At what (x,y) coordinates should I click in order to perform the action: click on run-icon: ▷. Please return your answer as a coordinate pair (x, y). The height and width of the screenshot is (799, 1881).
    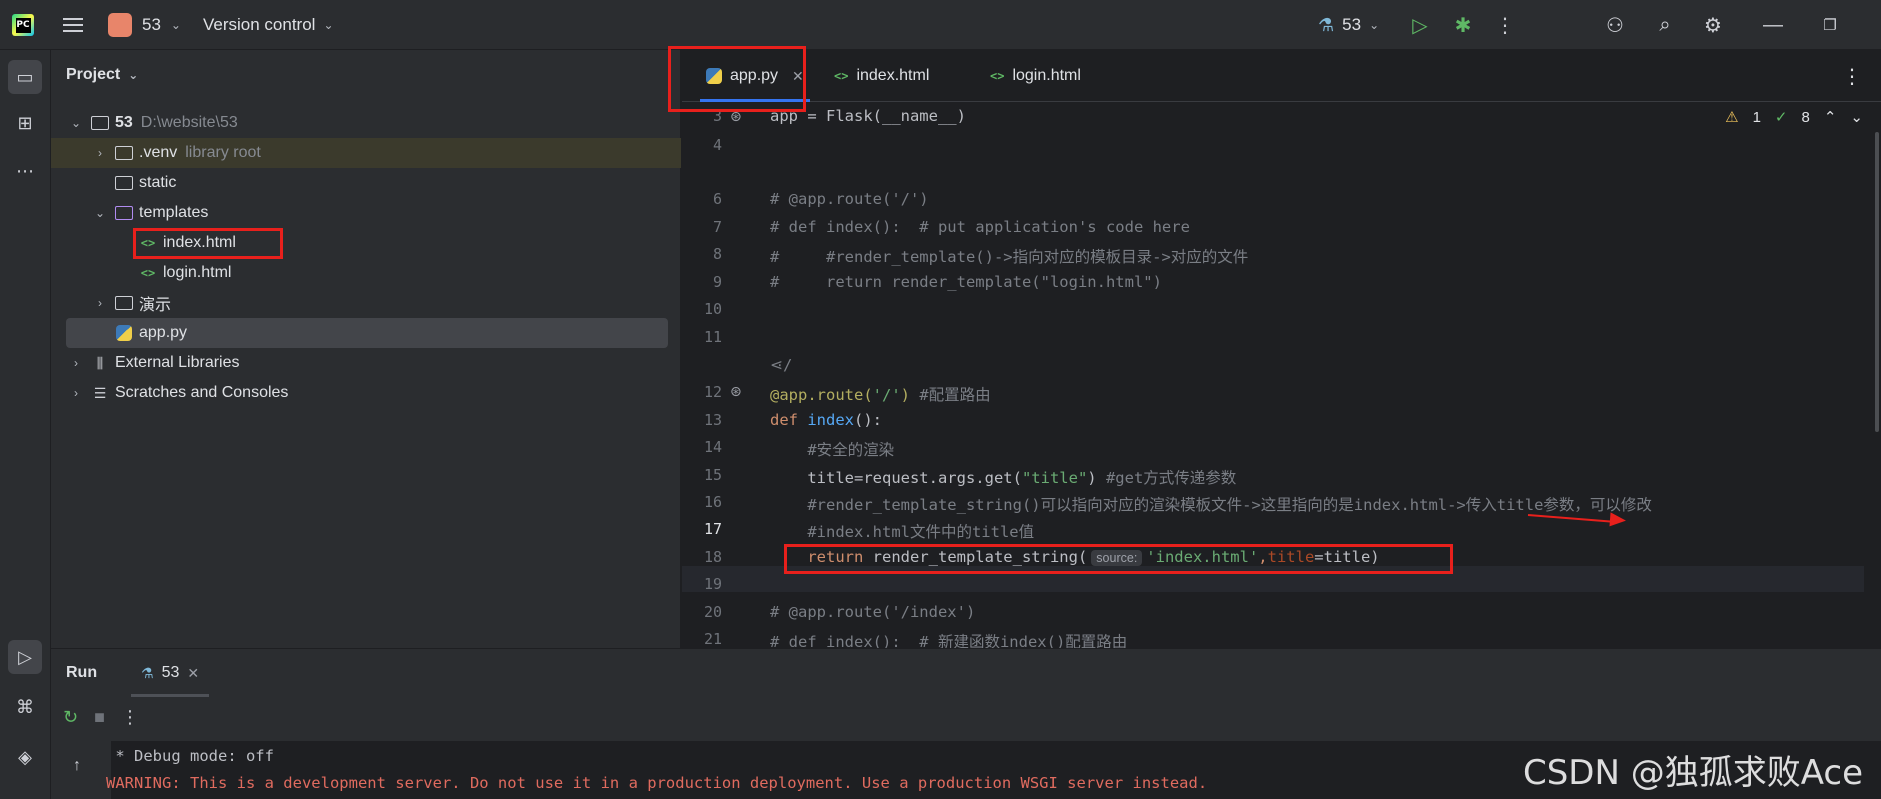
    Looking at the image, I should click on (1420, 25).